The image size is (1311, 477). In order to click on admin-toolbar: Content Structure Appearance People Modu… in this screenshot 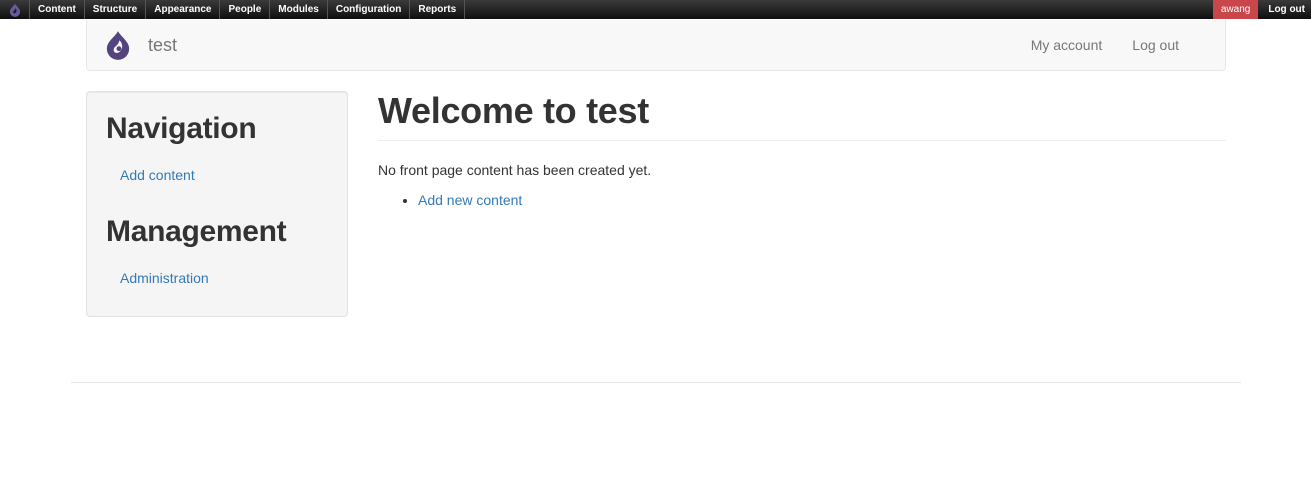, I will do `click(655, 9)`.